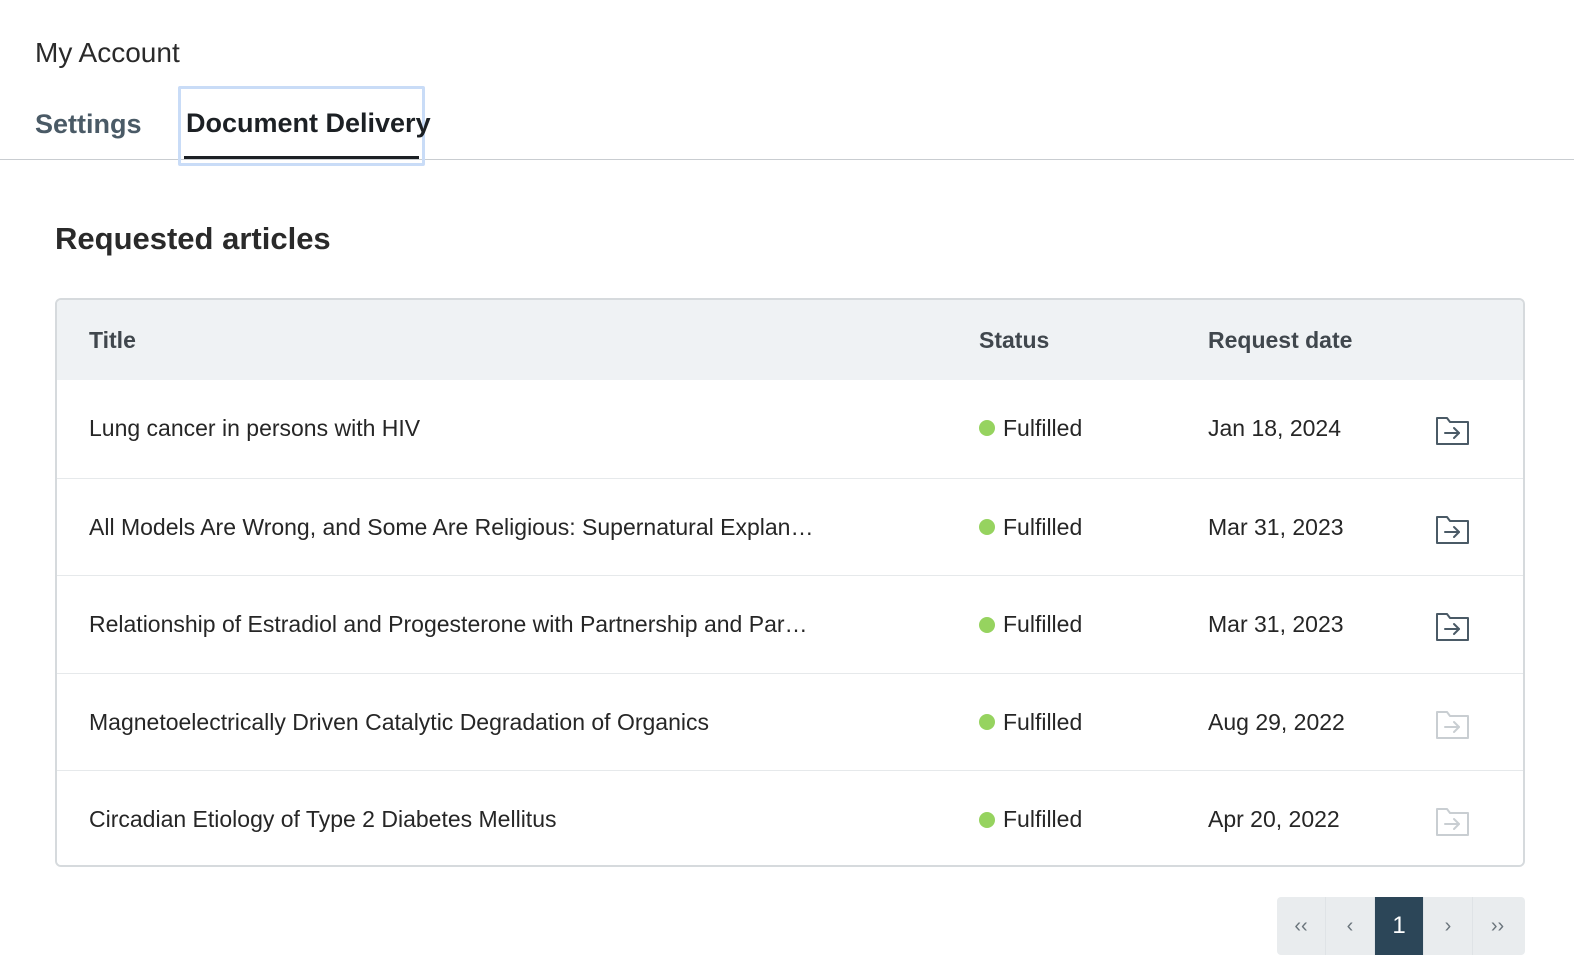 The image size is (1574, 980). Describe the element at coordinates (301, 157) in the screenshot. I see `active-tab-indicator` at that location.